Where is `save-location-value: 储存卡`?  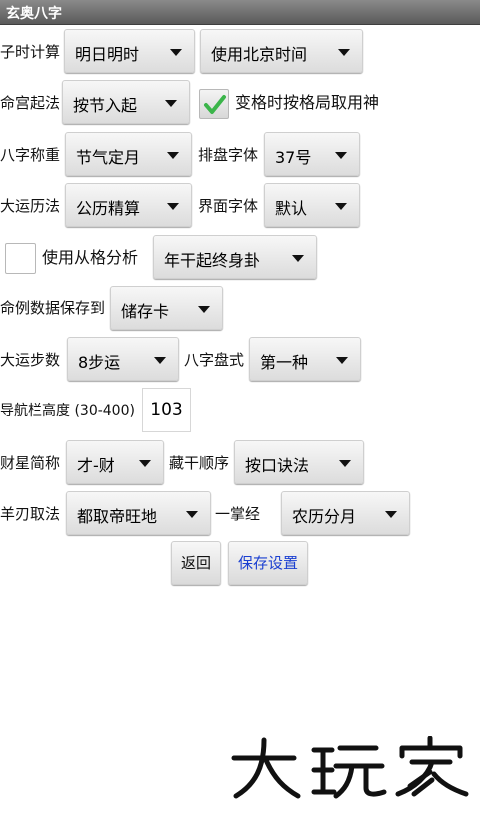
save-location-value: 储存卡 is located at coordinates (145, 311).